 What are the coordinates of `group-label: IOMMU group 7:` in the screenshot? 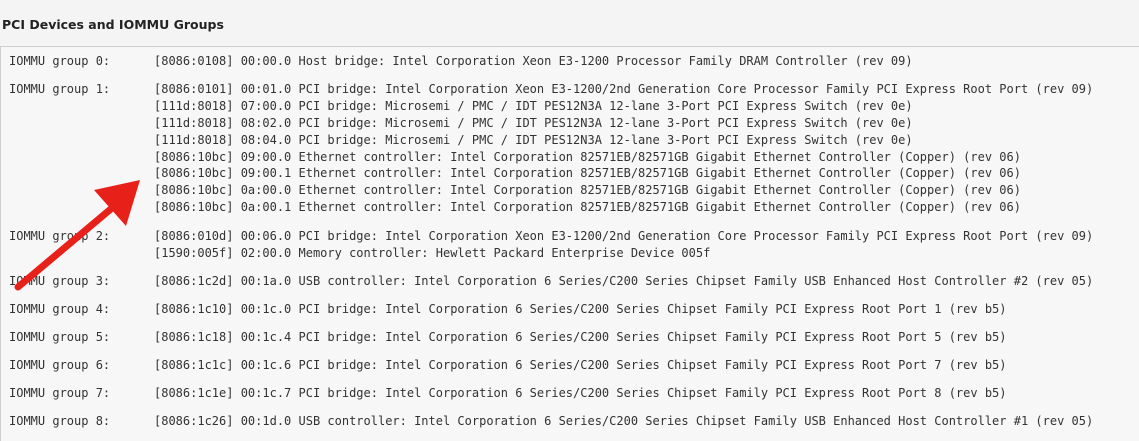 It's located at (60, 393).